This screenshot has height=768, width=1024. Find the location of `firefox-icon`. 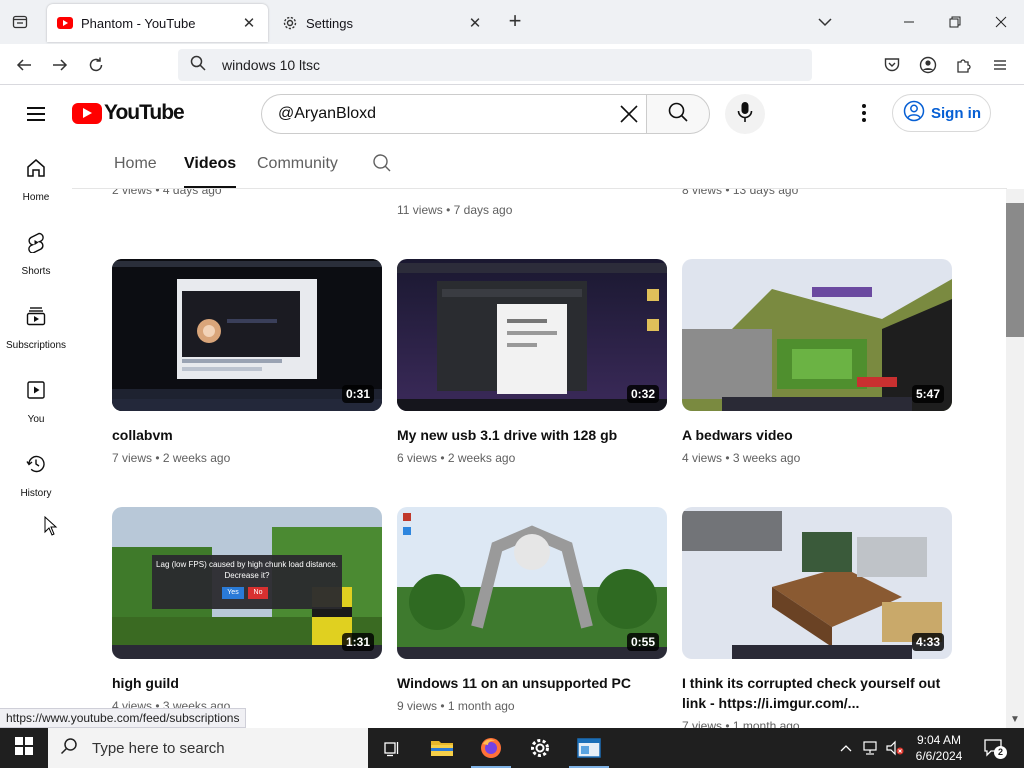

firefox-icon is located at coordinates (491, 748).